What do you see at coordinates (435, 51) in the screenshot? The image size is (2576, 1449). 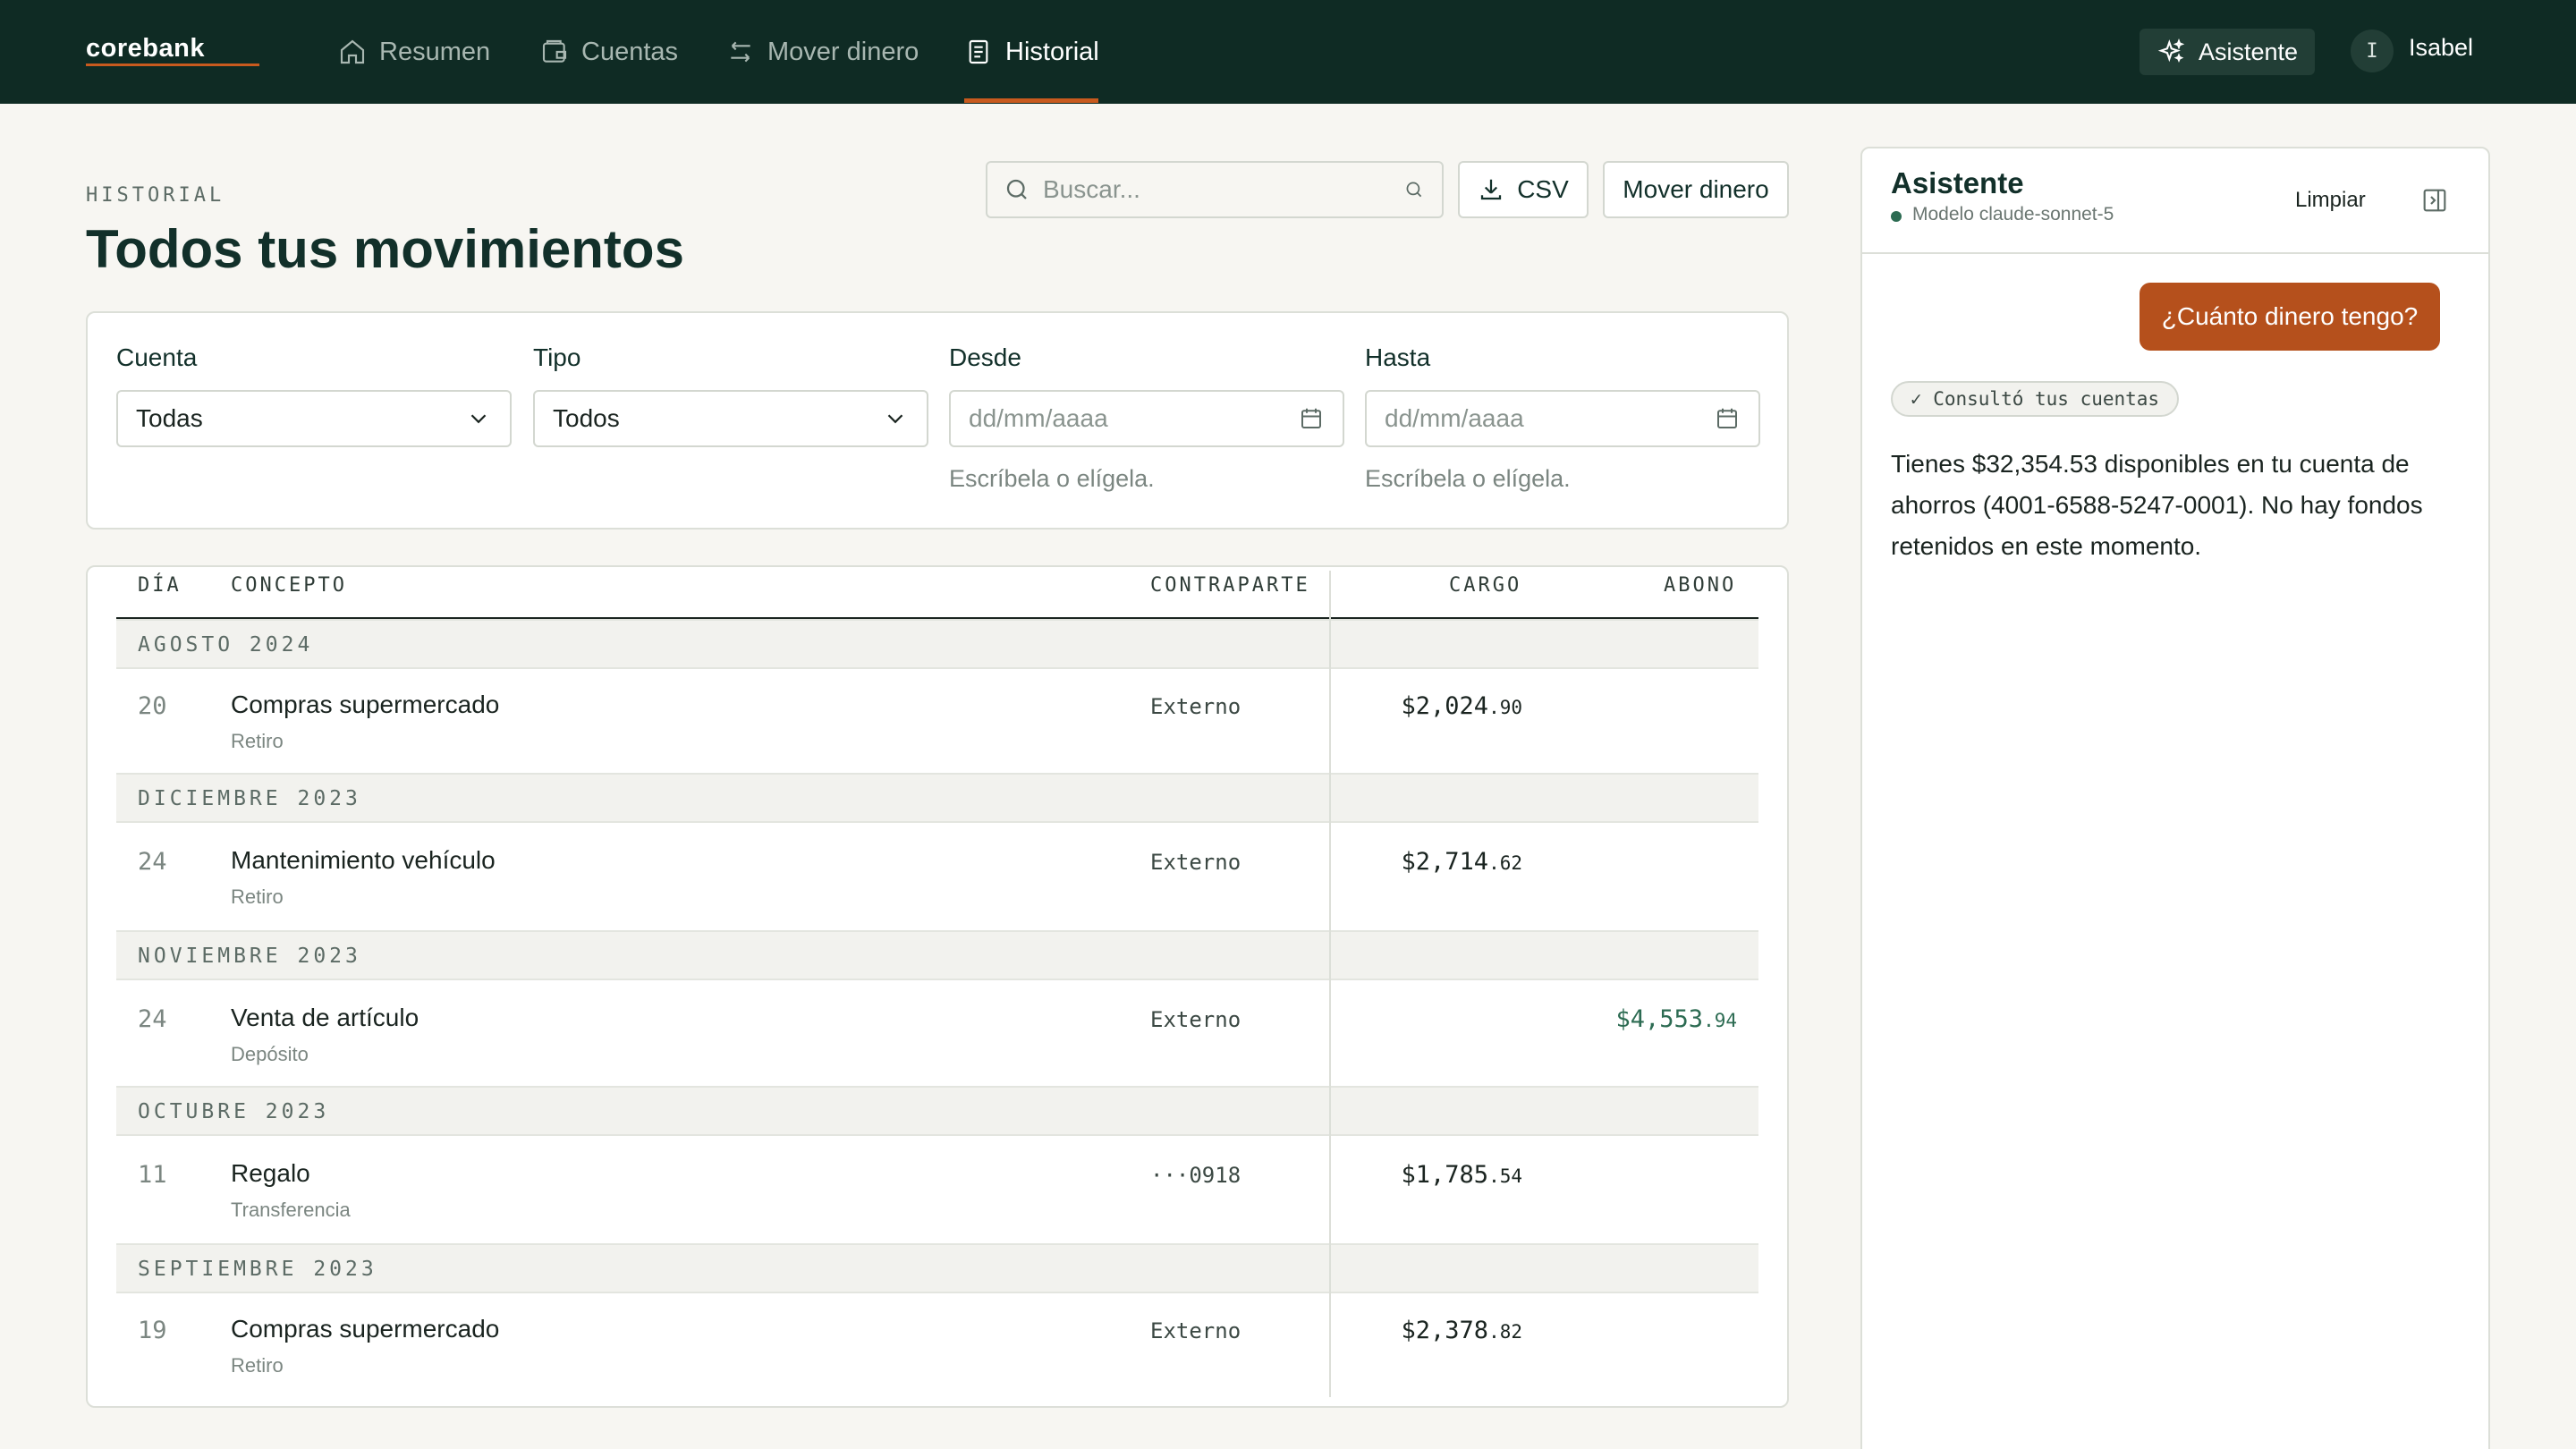 I see `nav-label: Resumen` at bounding box center [435, 51].